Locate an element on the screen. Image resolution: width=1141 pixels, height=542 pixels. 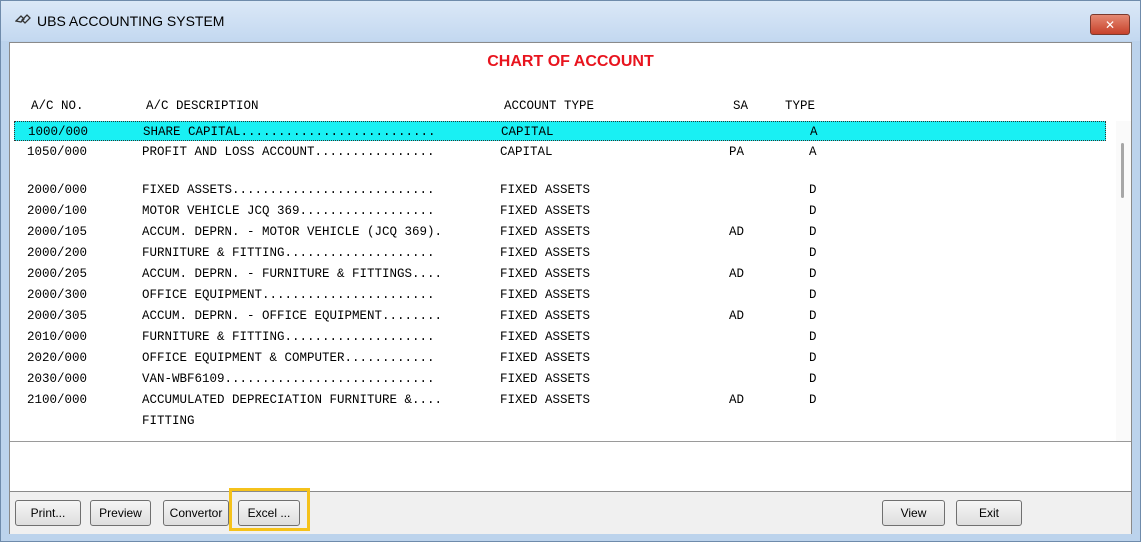
preview-button: Preview is located at coordinates (120, 513).